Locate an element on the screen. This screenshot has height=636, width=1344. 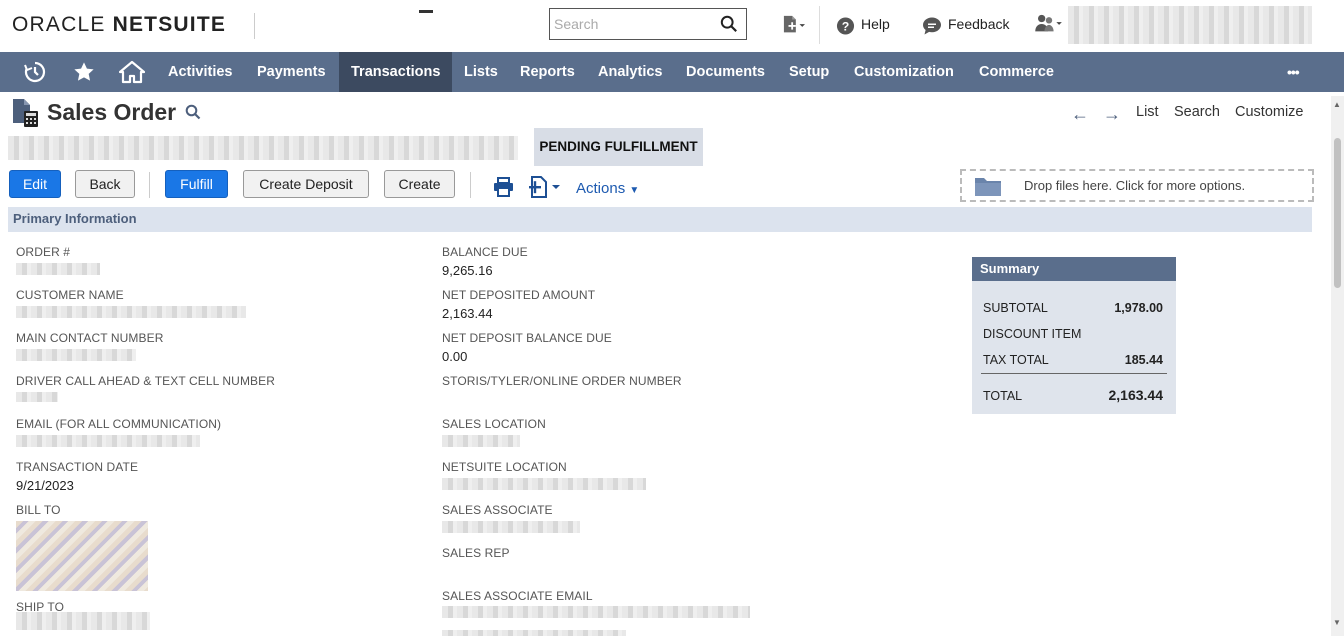
feedback-icon is located at coordinates (932, 26).